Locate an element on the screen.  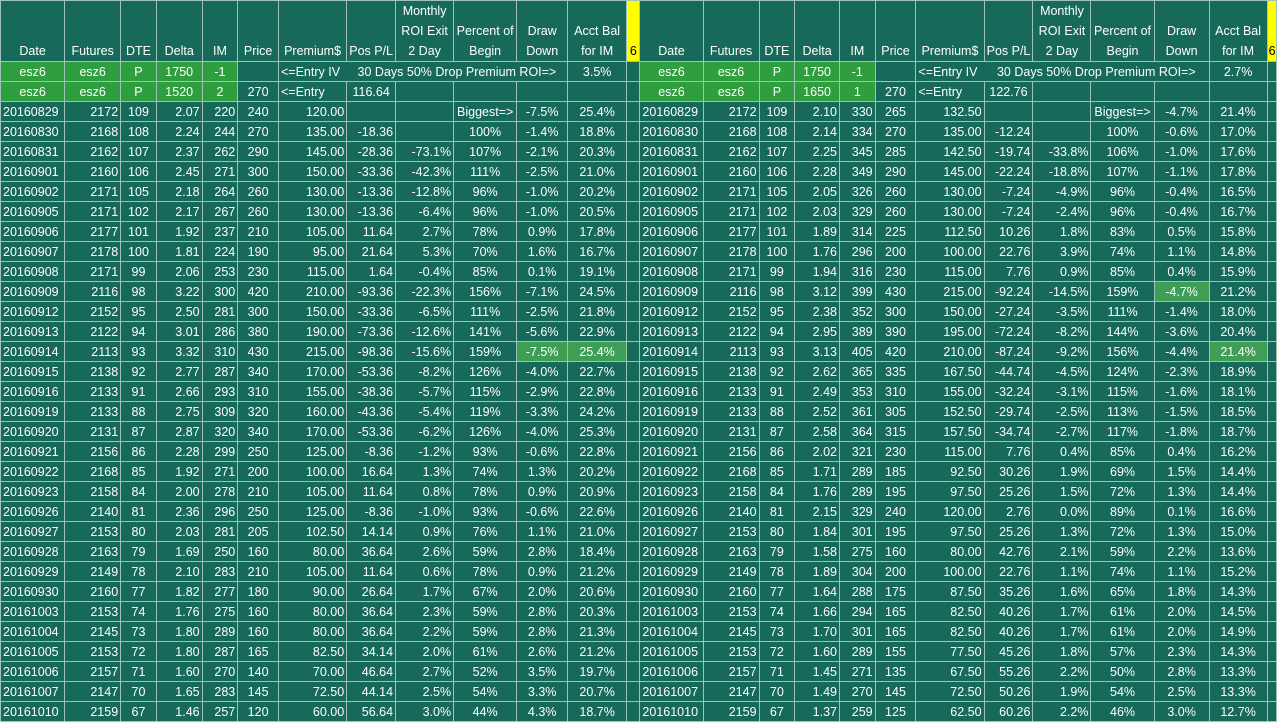
cell-date: 20160905 is located at coordinates (33, 211).